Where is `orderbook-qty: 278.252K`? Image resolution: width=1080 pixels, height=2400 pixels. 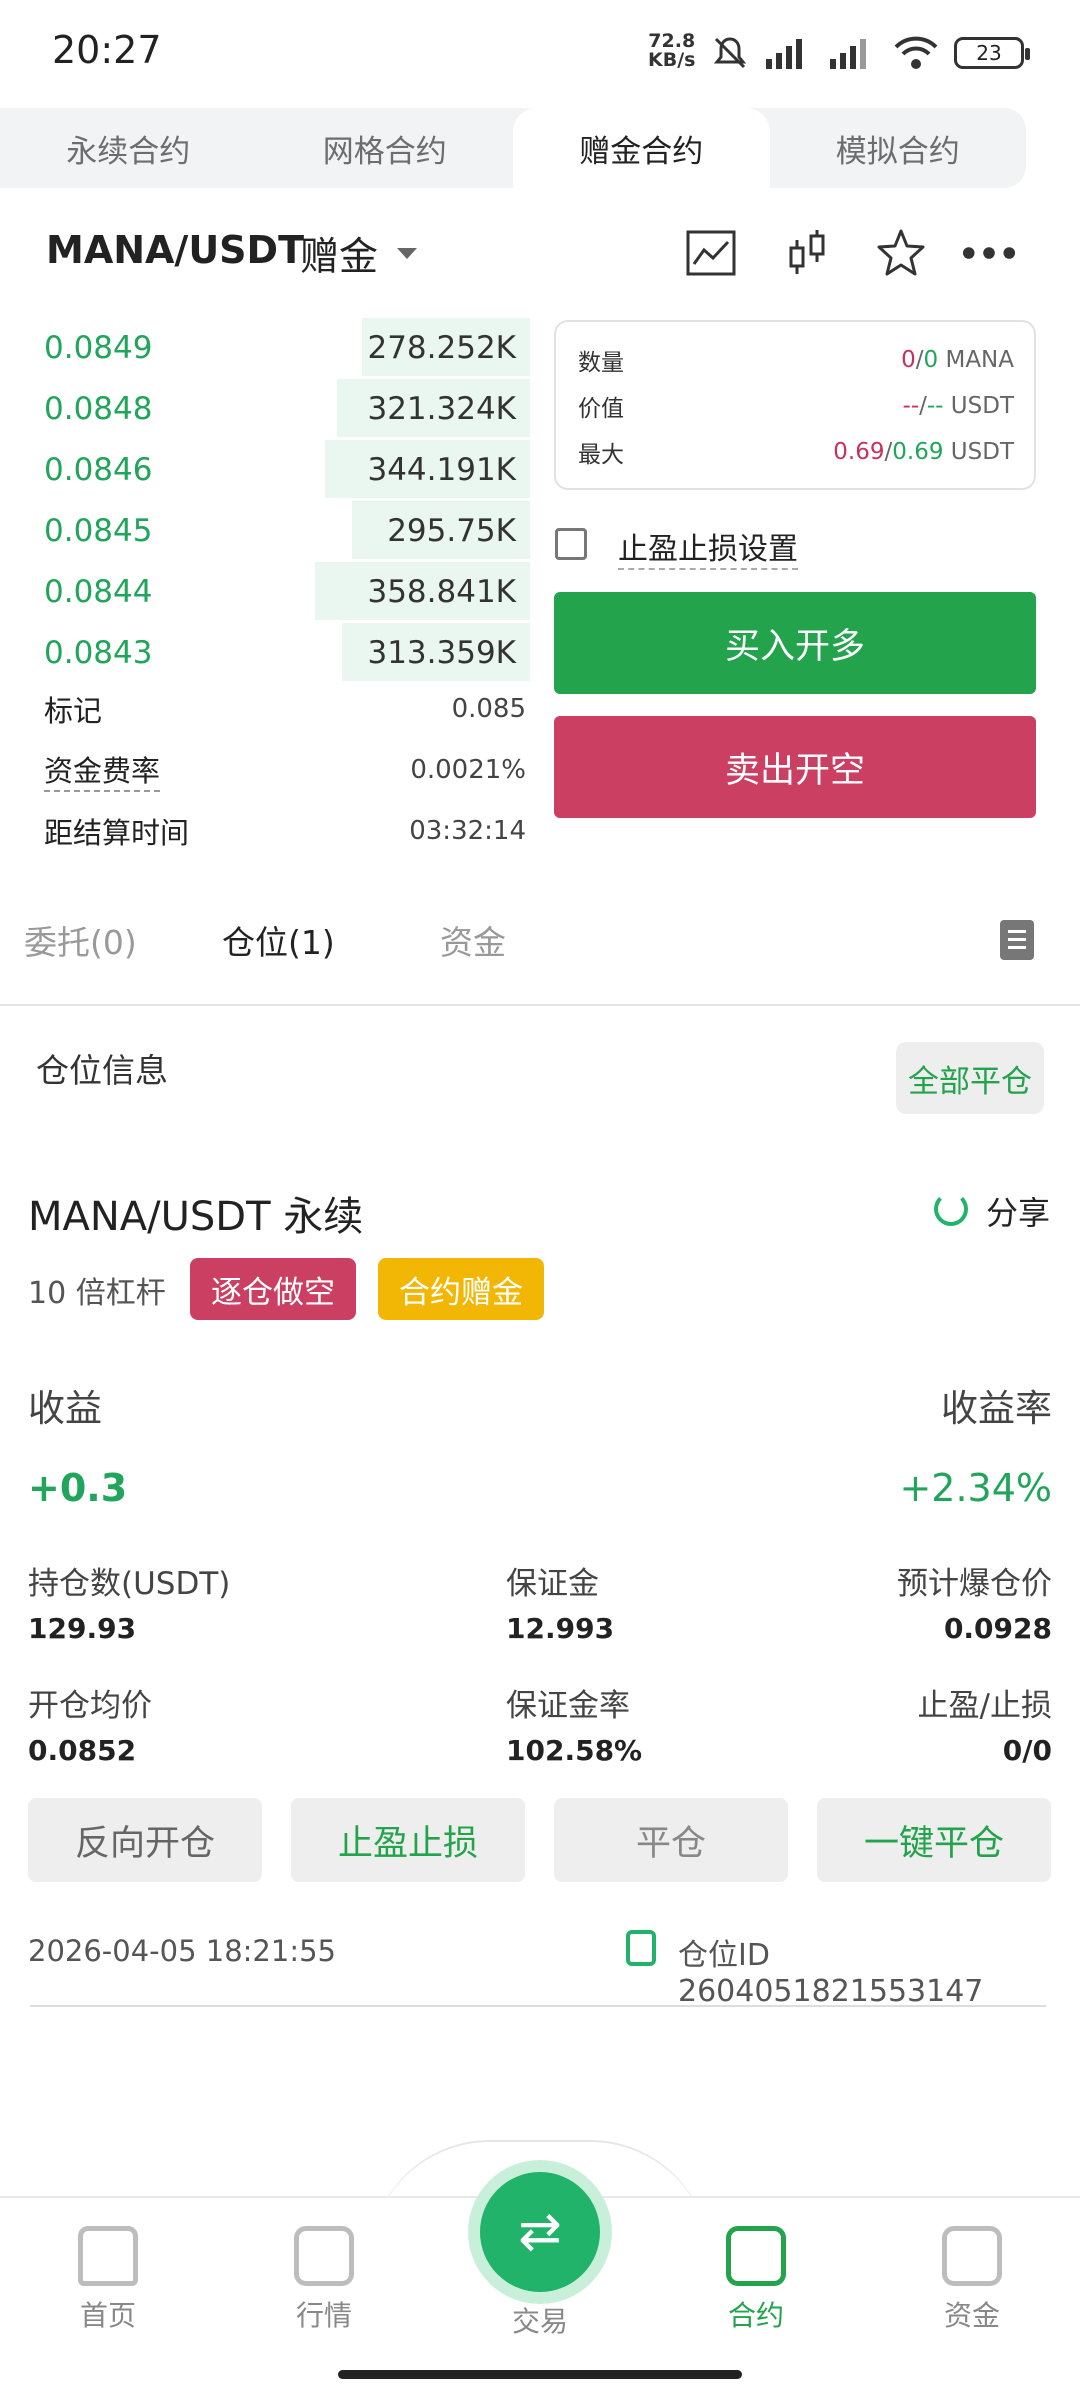
orderbook-qty: 278.252K is located at coordinates (441, 348).